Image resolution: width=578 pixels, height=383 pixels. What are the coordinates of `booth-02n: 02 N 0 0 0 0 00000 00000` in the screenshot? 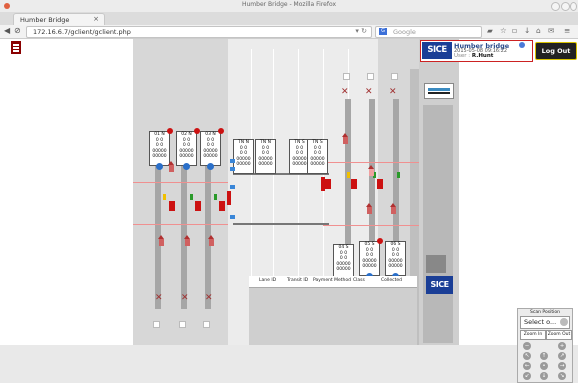 It's located at (188, 149).